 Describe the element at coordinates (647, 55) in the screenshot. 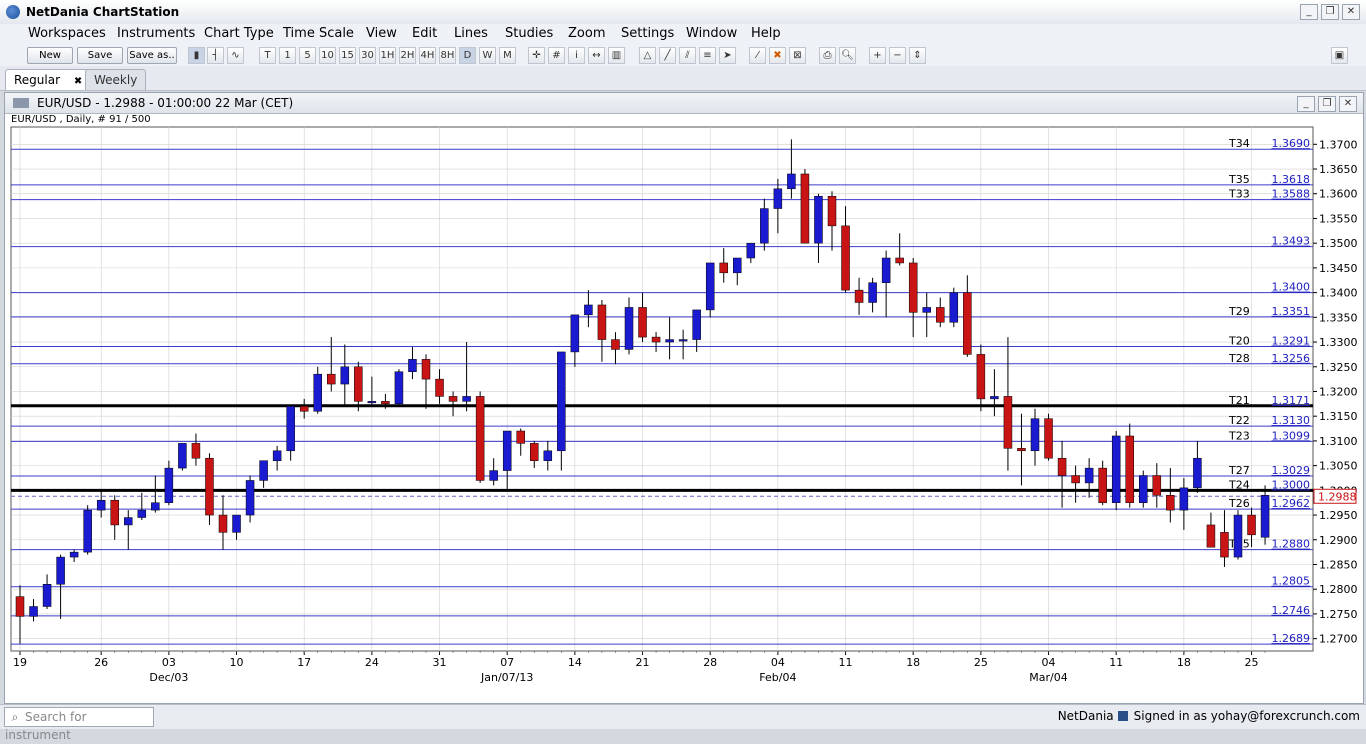

I see `bell-icon: △` at that location.